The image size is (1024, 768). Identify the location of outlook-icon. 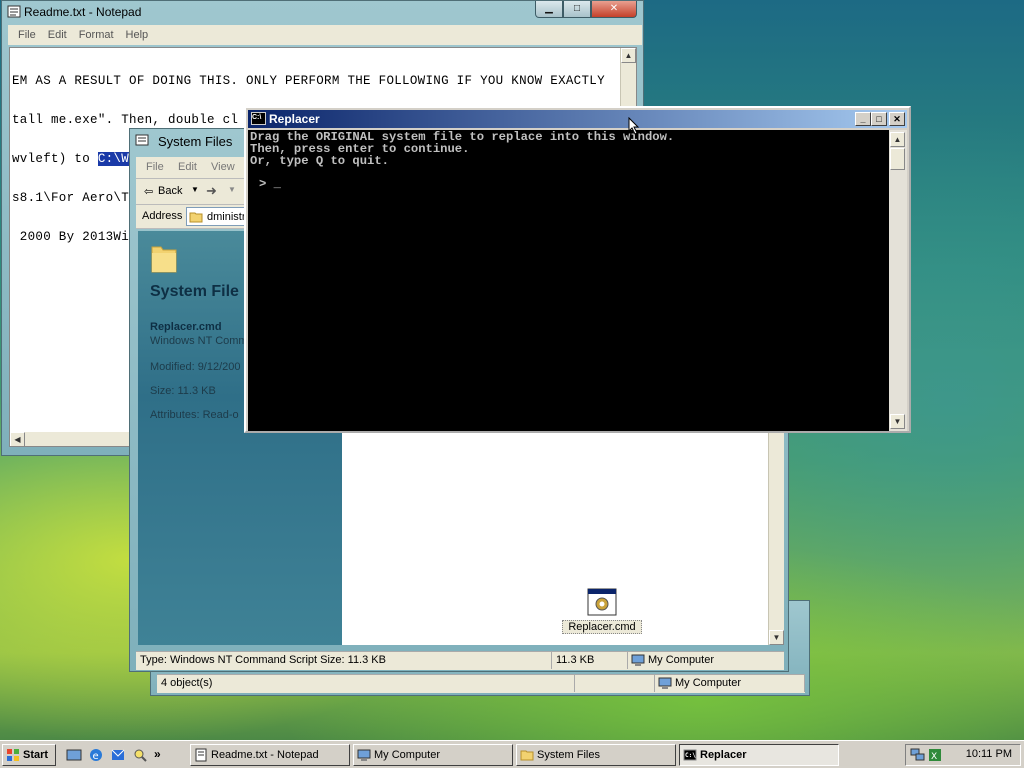
(118, 755).